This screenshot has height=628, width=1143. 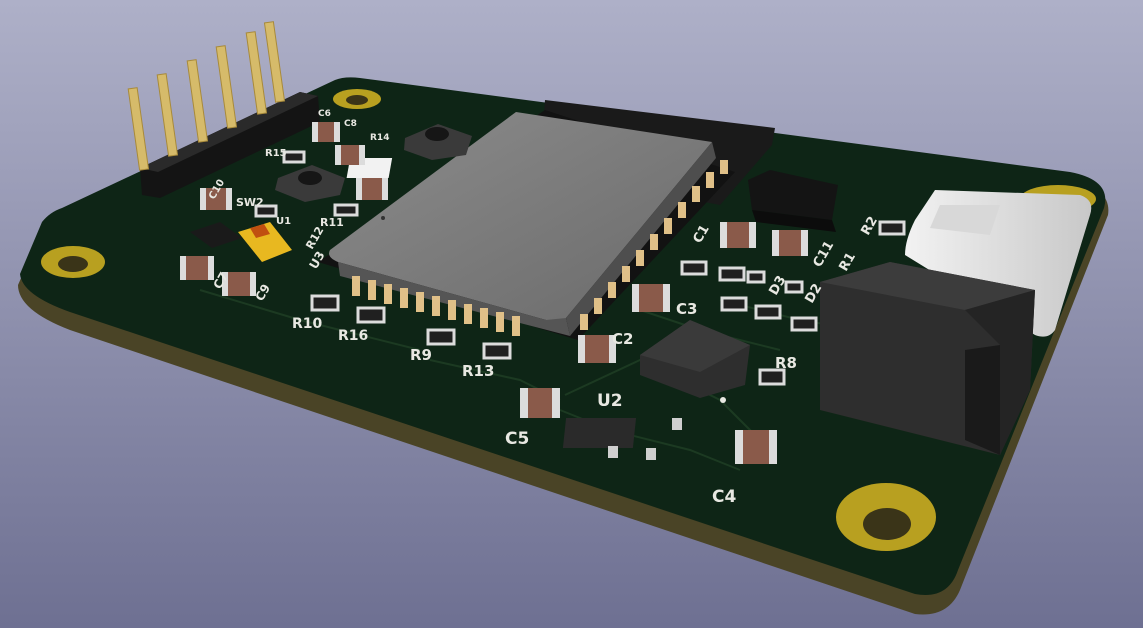 I want to click on label-r16: R16, so click(x=353, y=336).